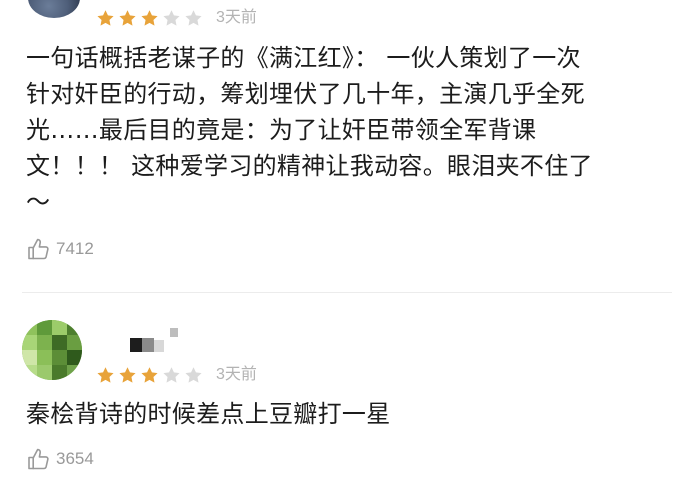 Image resolution: width=700 pixels, height=488 pixels. I want to click on like-button: 3654, so click(60, 459).